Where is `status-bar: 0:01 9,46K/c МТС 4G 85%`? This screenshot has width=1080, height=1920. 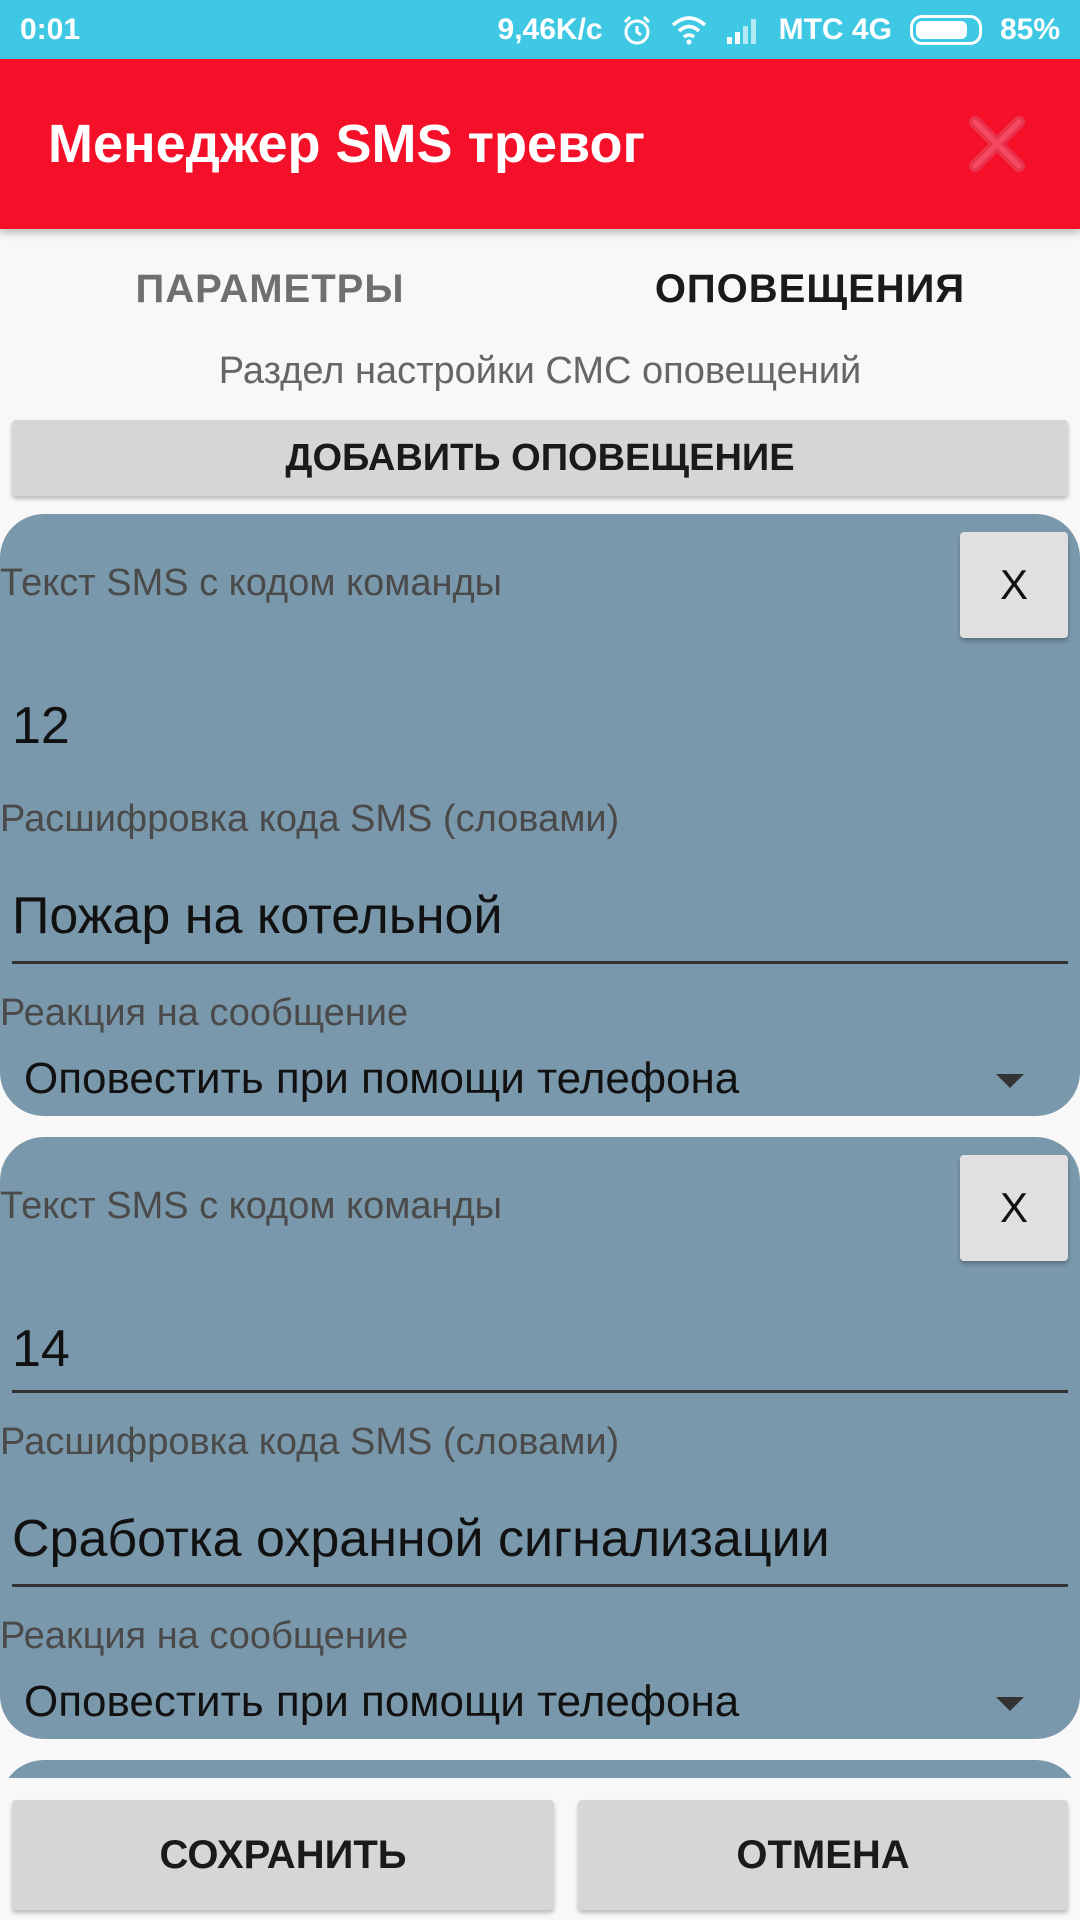
status-bar: 0:01 9,46K/c МТС 4G 85% is located at coordinates (540, 29).